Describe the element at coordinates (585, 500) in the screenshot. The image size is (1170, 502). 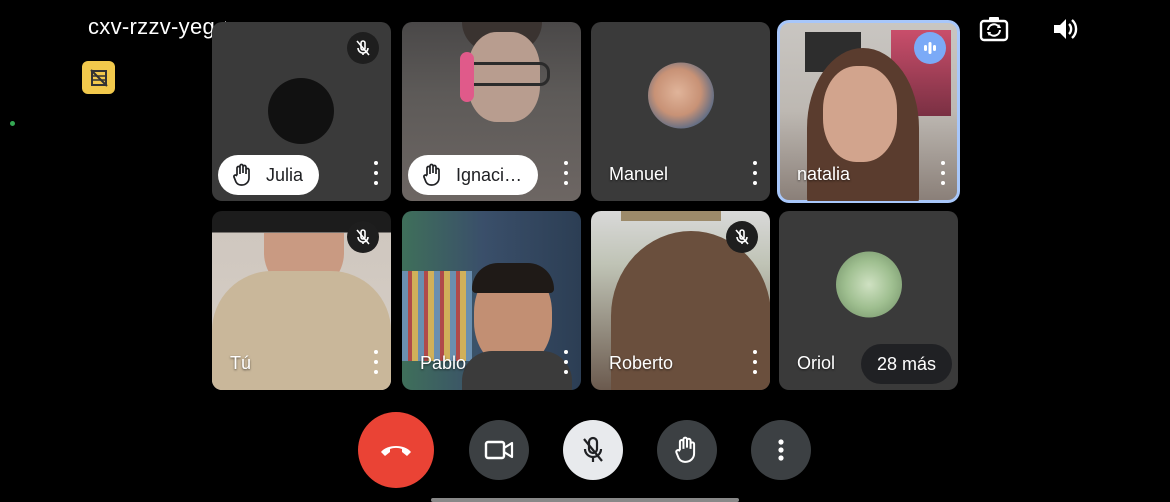
I see `home-indicator` at that location.